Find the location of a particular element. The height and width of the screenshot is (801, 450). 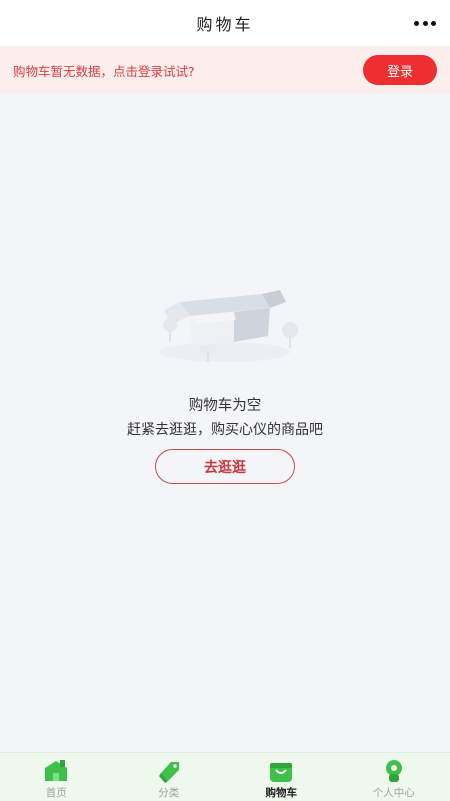

tab-category-label: 分类 is located at coordinates (168, 792).